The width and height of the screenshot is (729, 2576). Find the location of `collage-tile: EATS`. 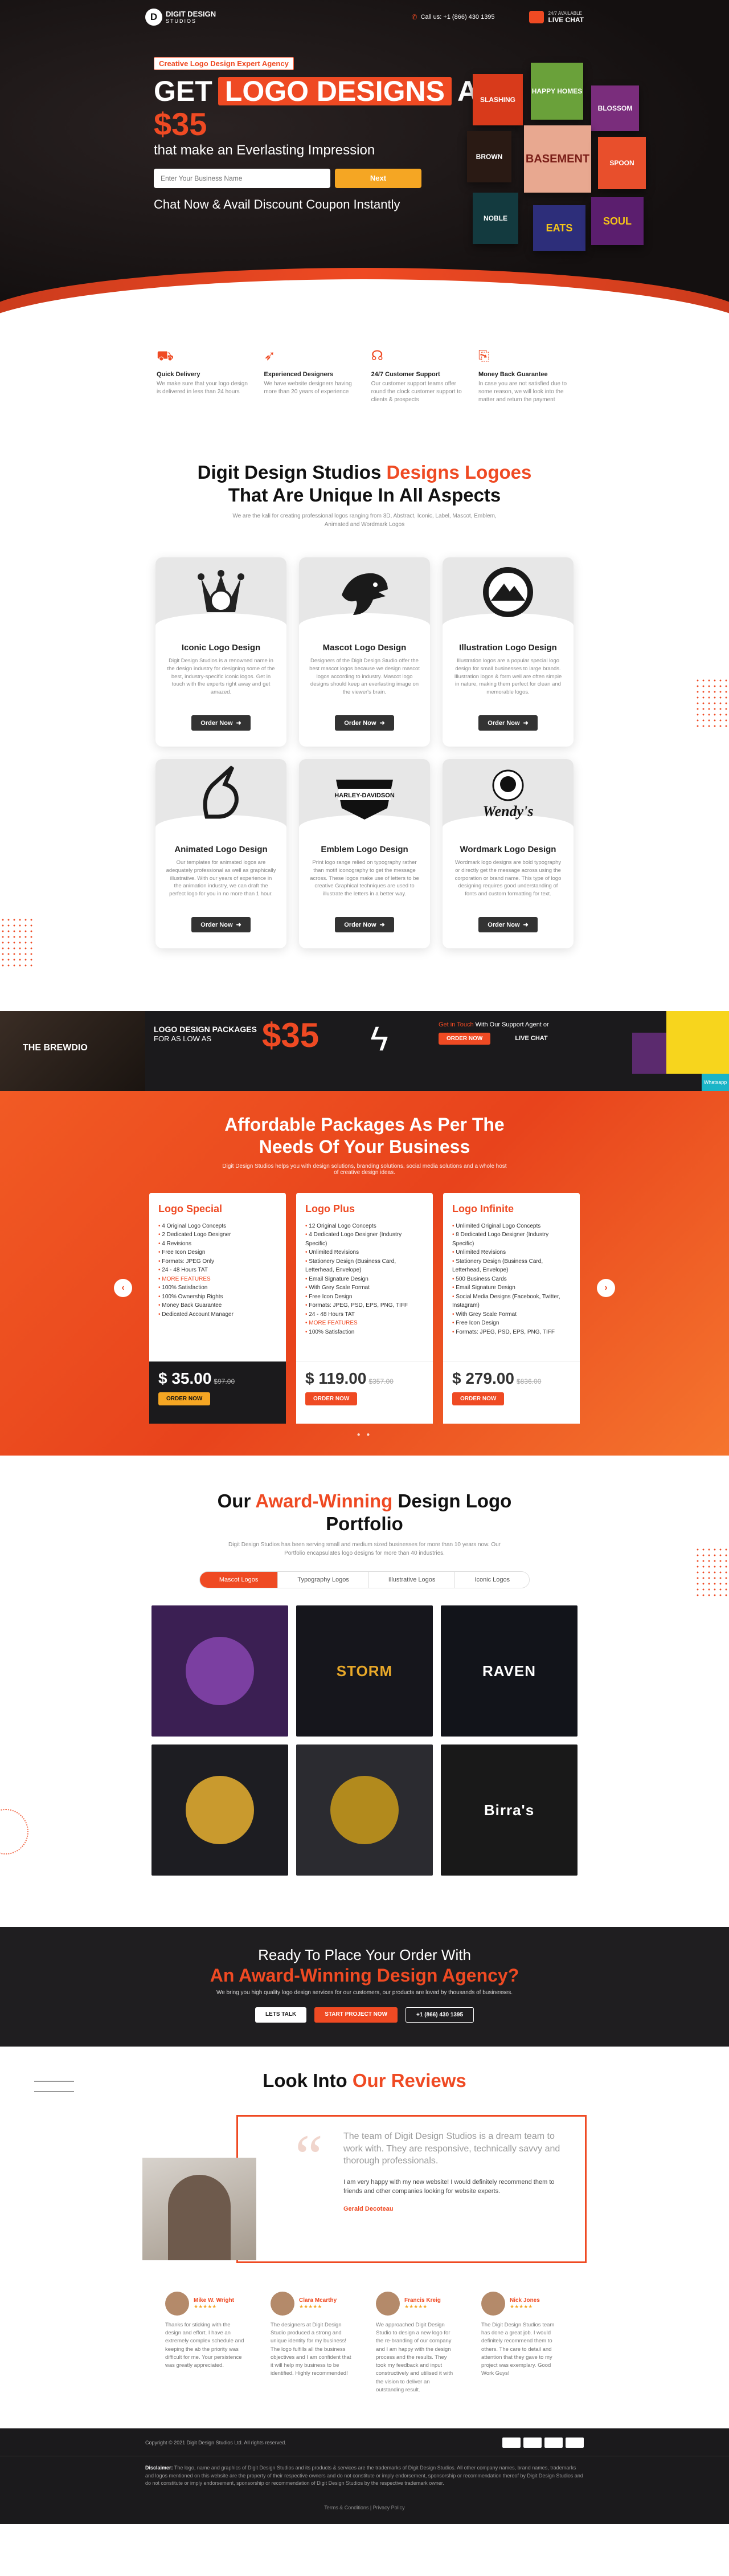

collage-tile: EATS is located at coordinates (559, 228).